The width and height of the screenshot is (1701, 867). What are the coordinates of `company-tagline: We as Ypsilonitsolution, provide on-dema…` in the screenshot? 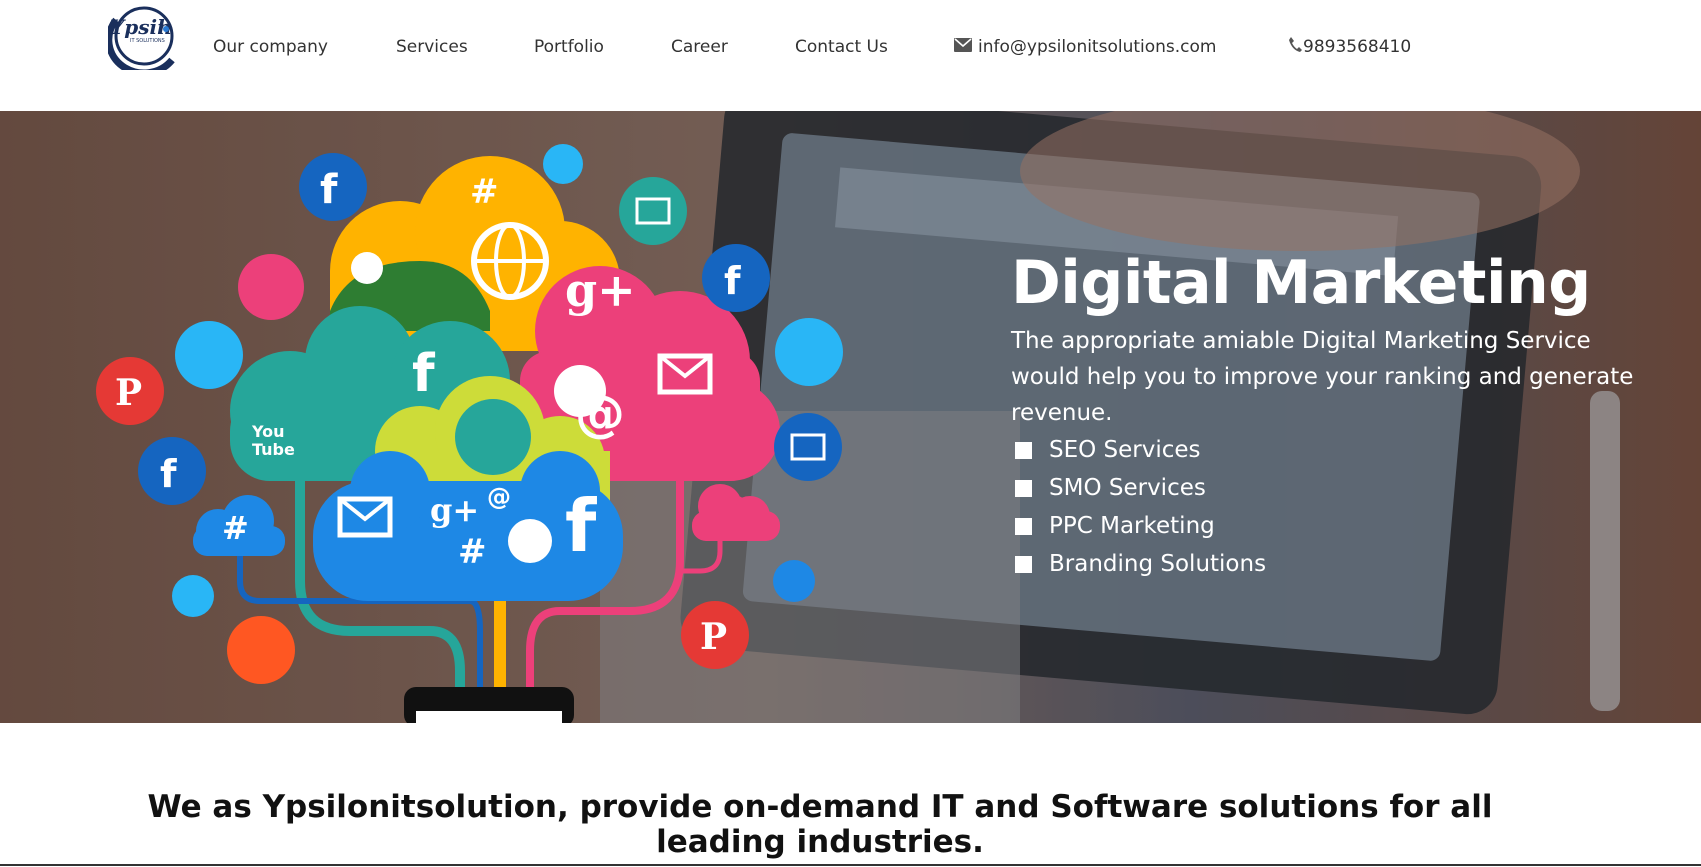 It's located at (820, 824).